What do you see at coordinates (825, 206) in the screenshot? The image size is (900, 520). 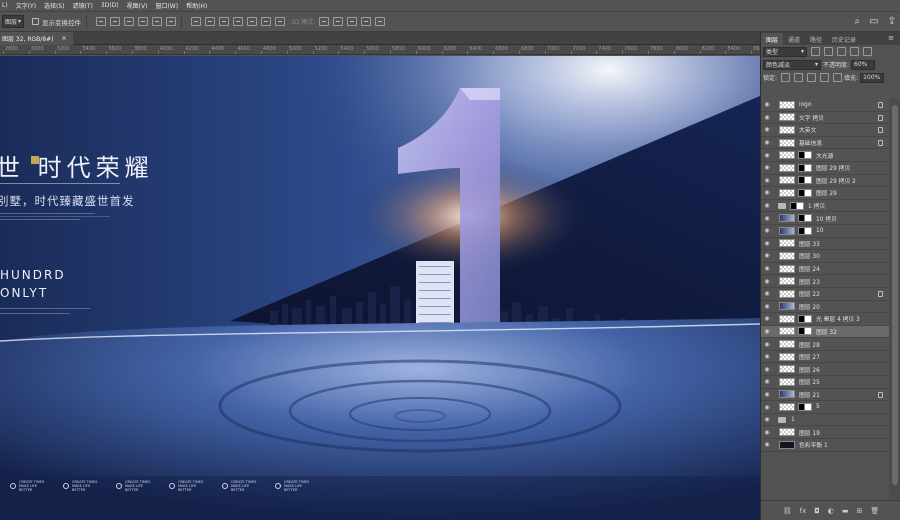 I see `layer-row: ◉ 1 拷贝` at bounding box center [825, 206].